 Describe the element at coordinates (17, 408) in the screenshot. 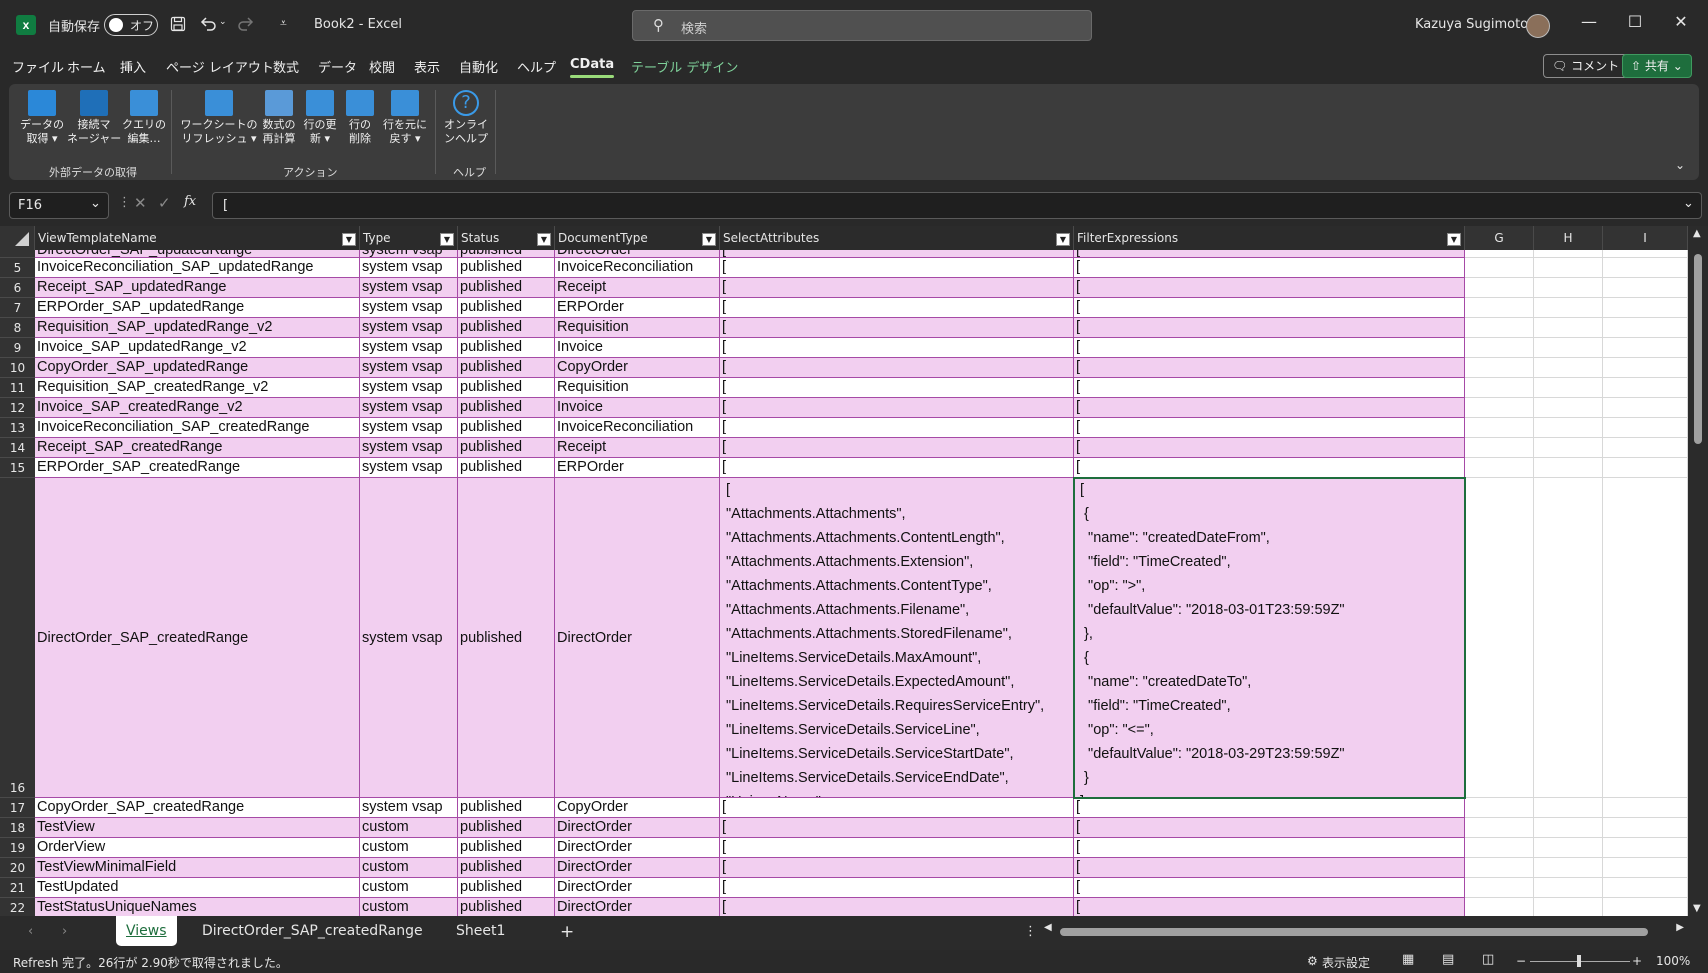

I see `row-header: 12` at that location.